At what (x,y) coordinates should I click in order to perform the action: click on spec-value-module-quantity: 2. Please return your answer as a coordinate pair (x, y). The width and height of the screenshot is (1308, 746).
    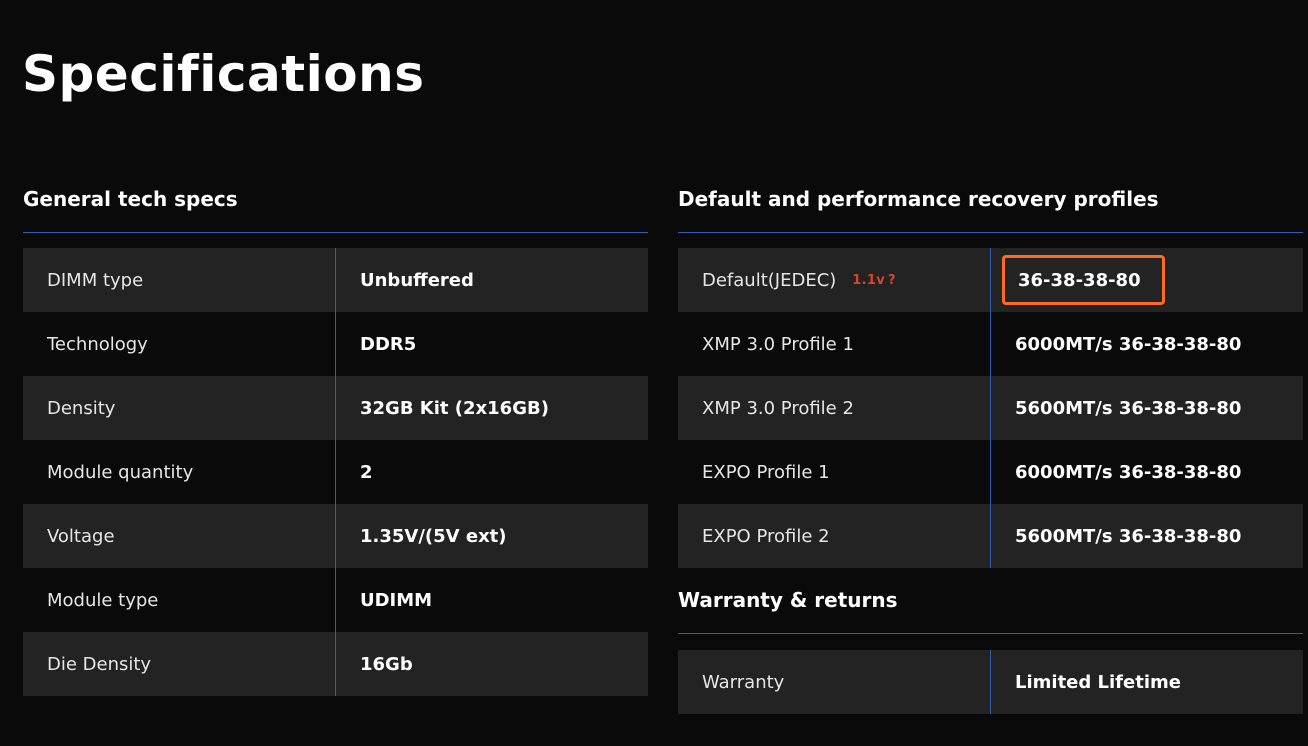
    Looking at the image, I should click on (366, 472).